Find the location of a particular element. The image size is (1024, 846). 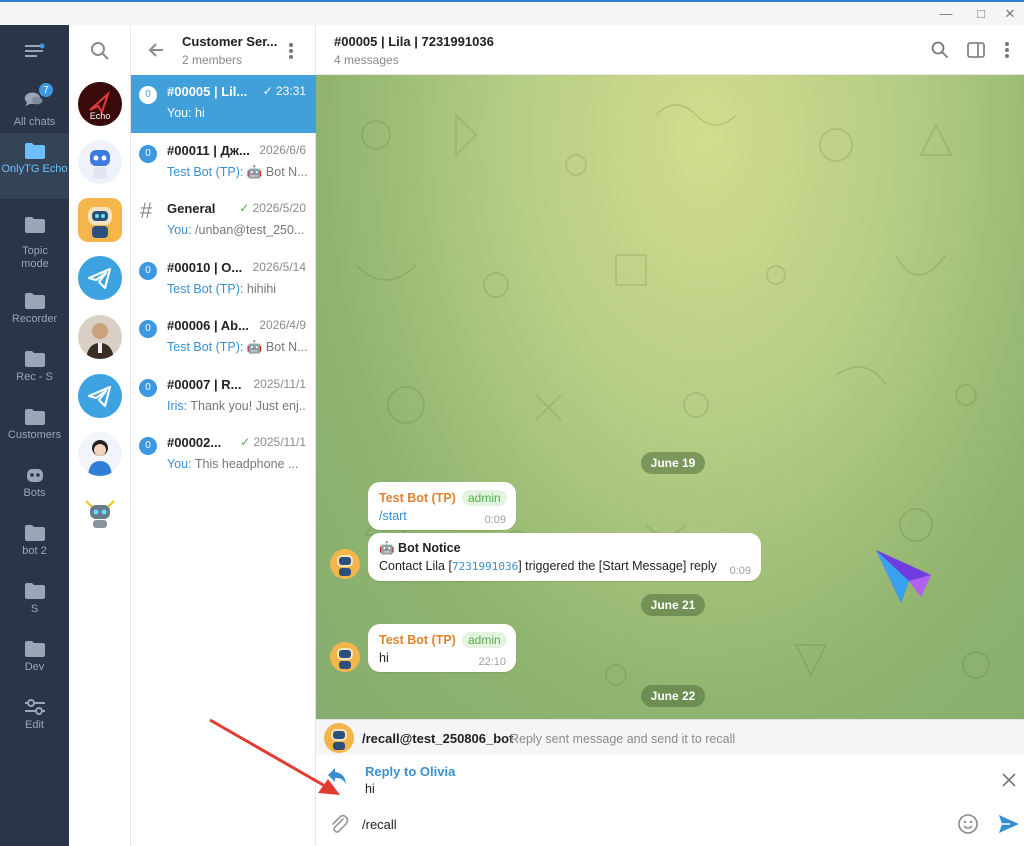

folder-label: Customers is located at coordinates (34, 435).